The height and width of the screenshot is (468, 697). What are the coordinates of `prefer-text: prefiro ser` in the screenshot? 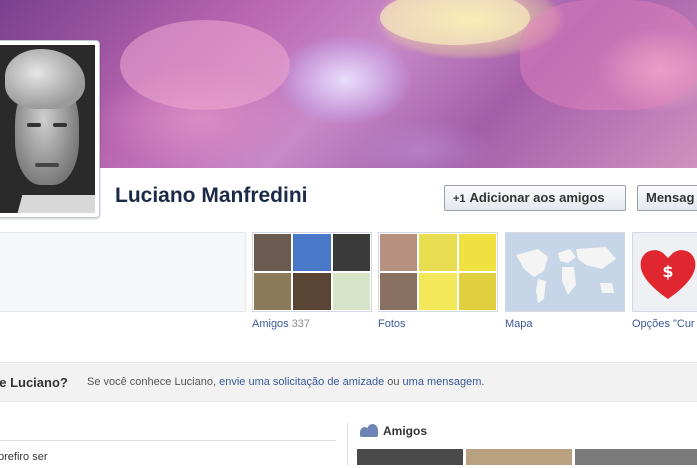 It's located at (24, 457).